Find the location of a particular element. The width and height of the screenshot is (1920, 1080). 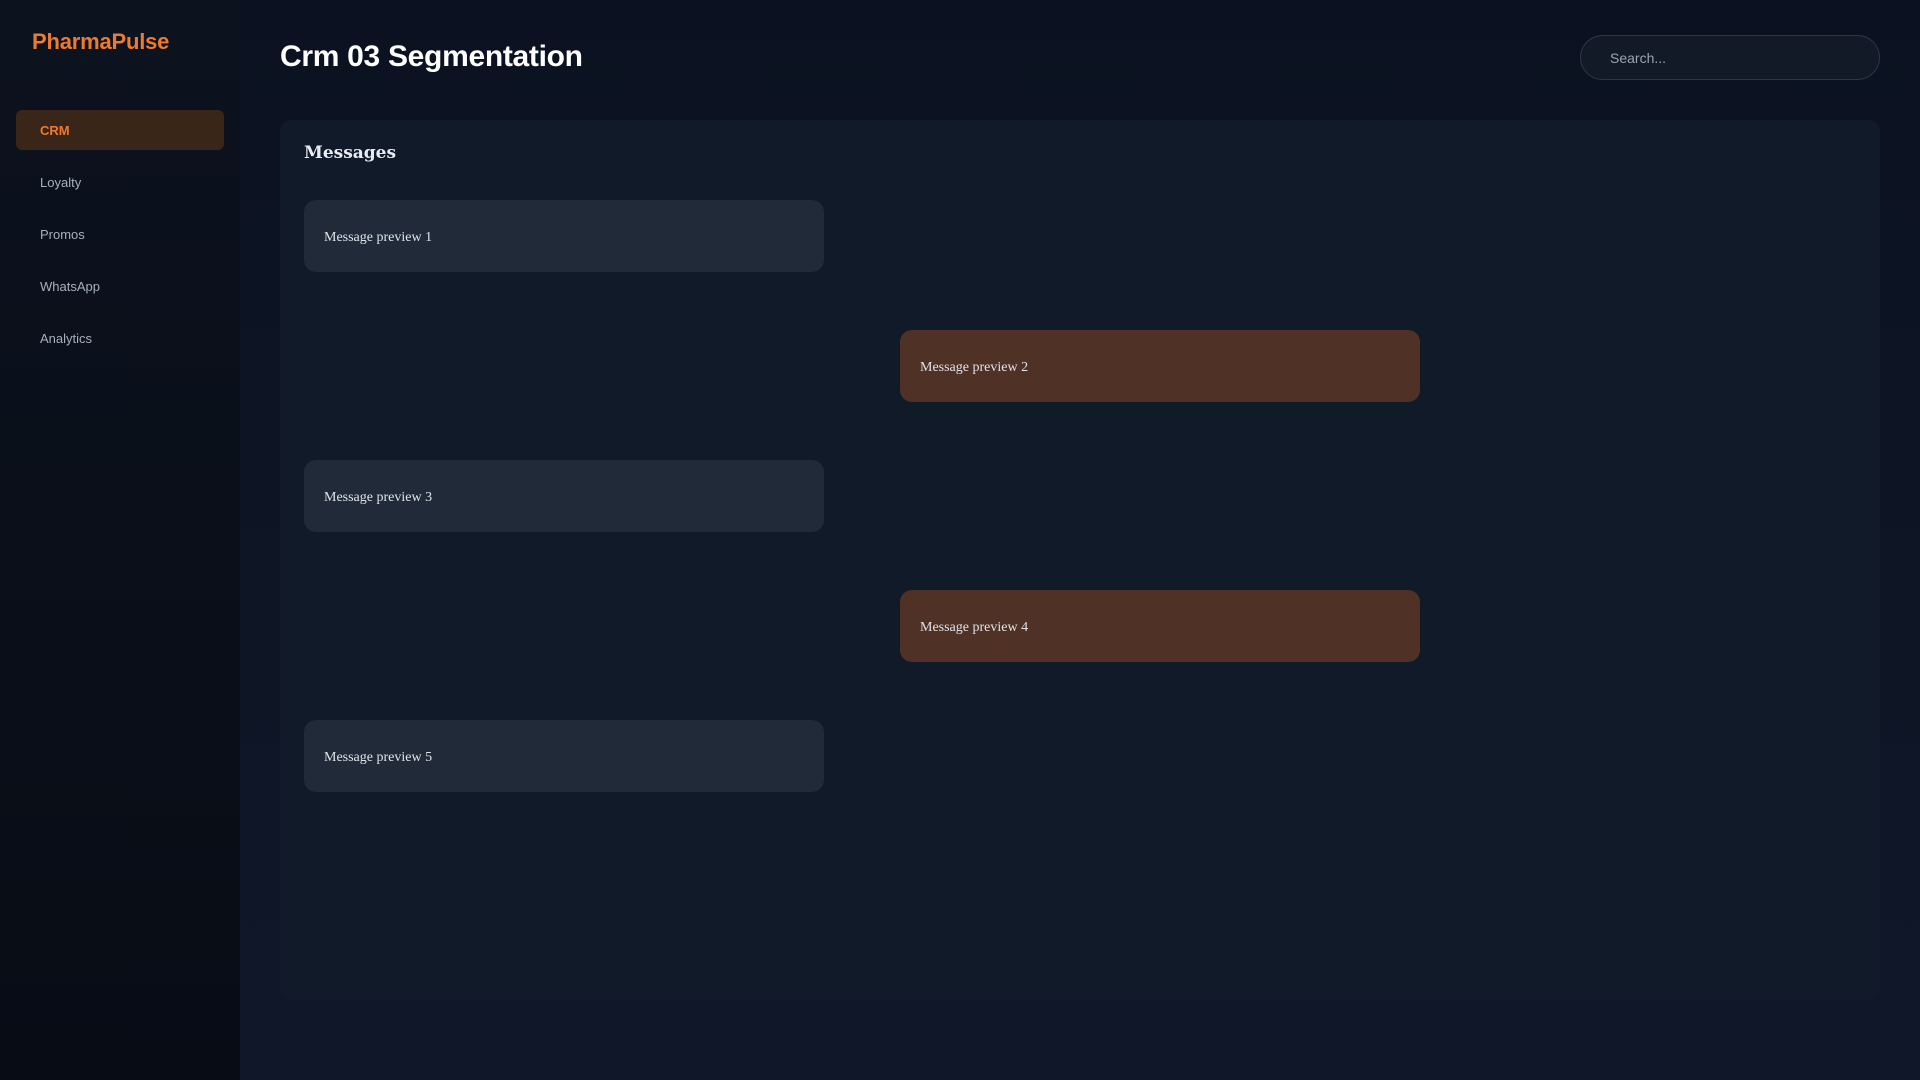

search-input is located at coordinates (1730, 57).